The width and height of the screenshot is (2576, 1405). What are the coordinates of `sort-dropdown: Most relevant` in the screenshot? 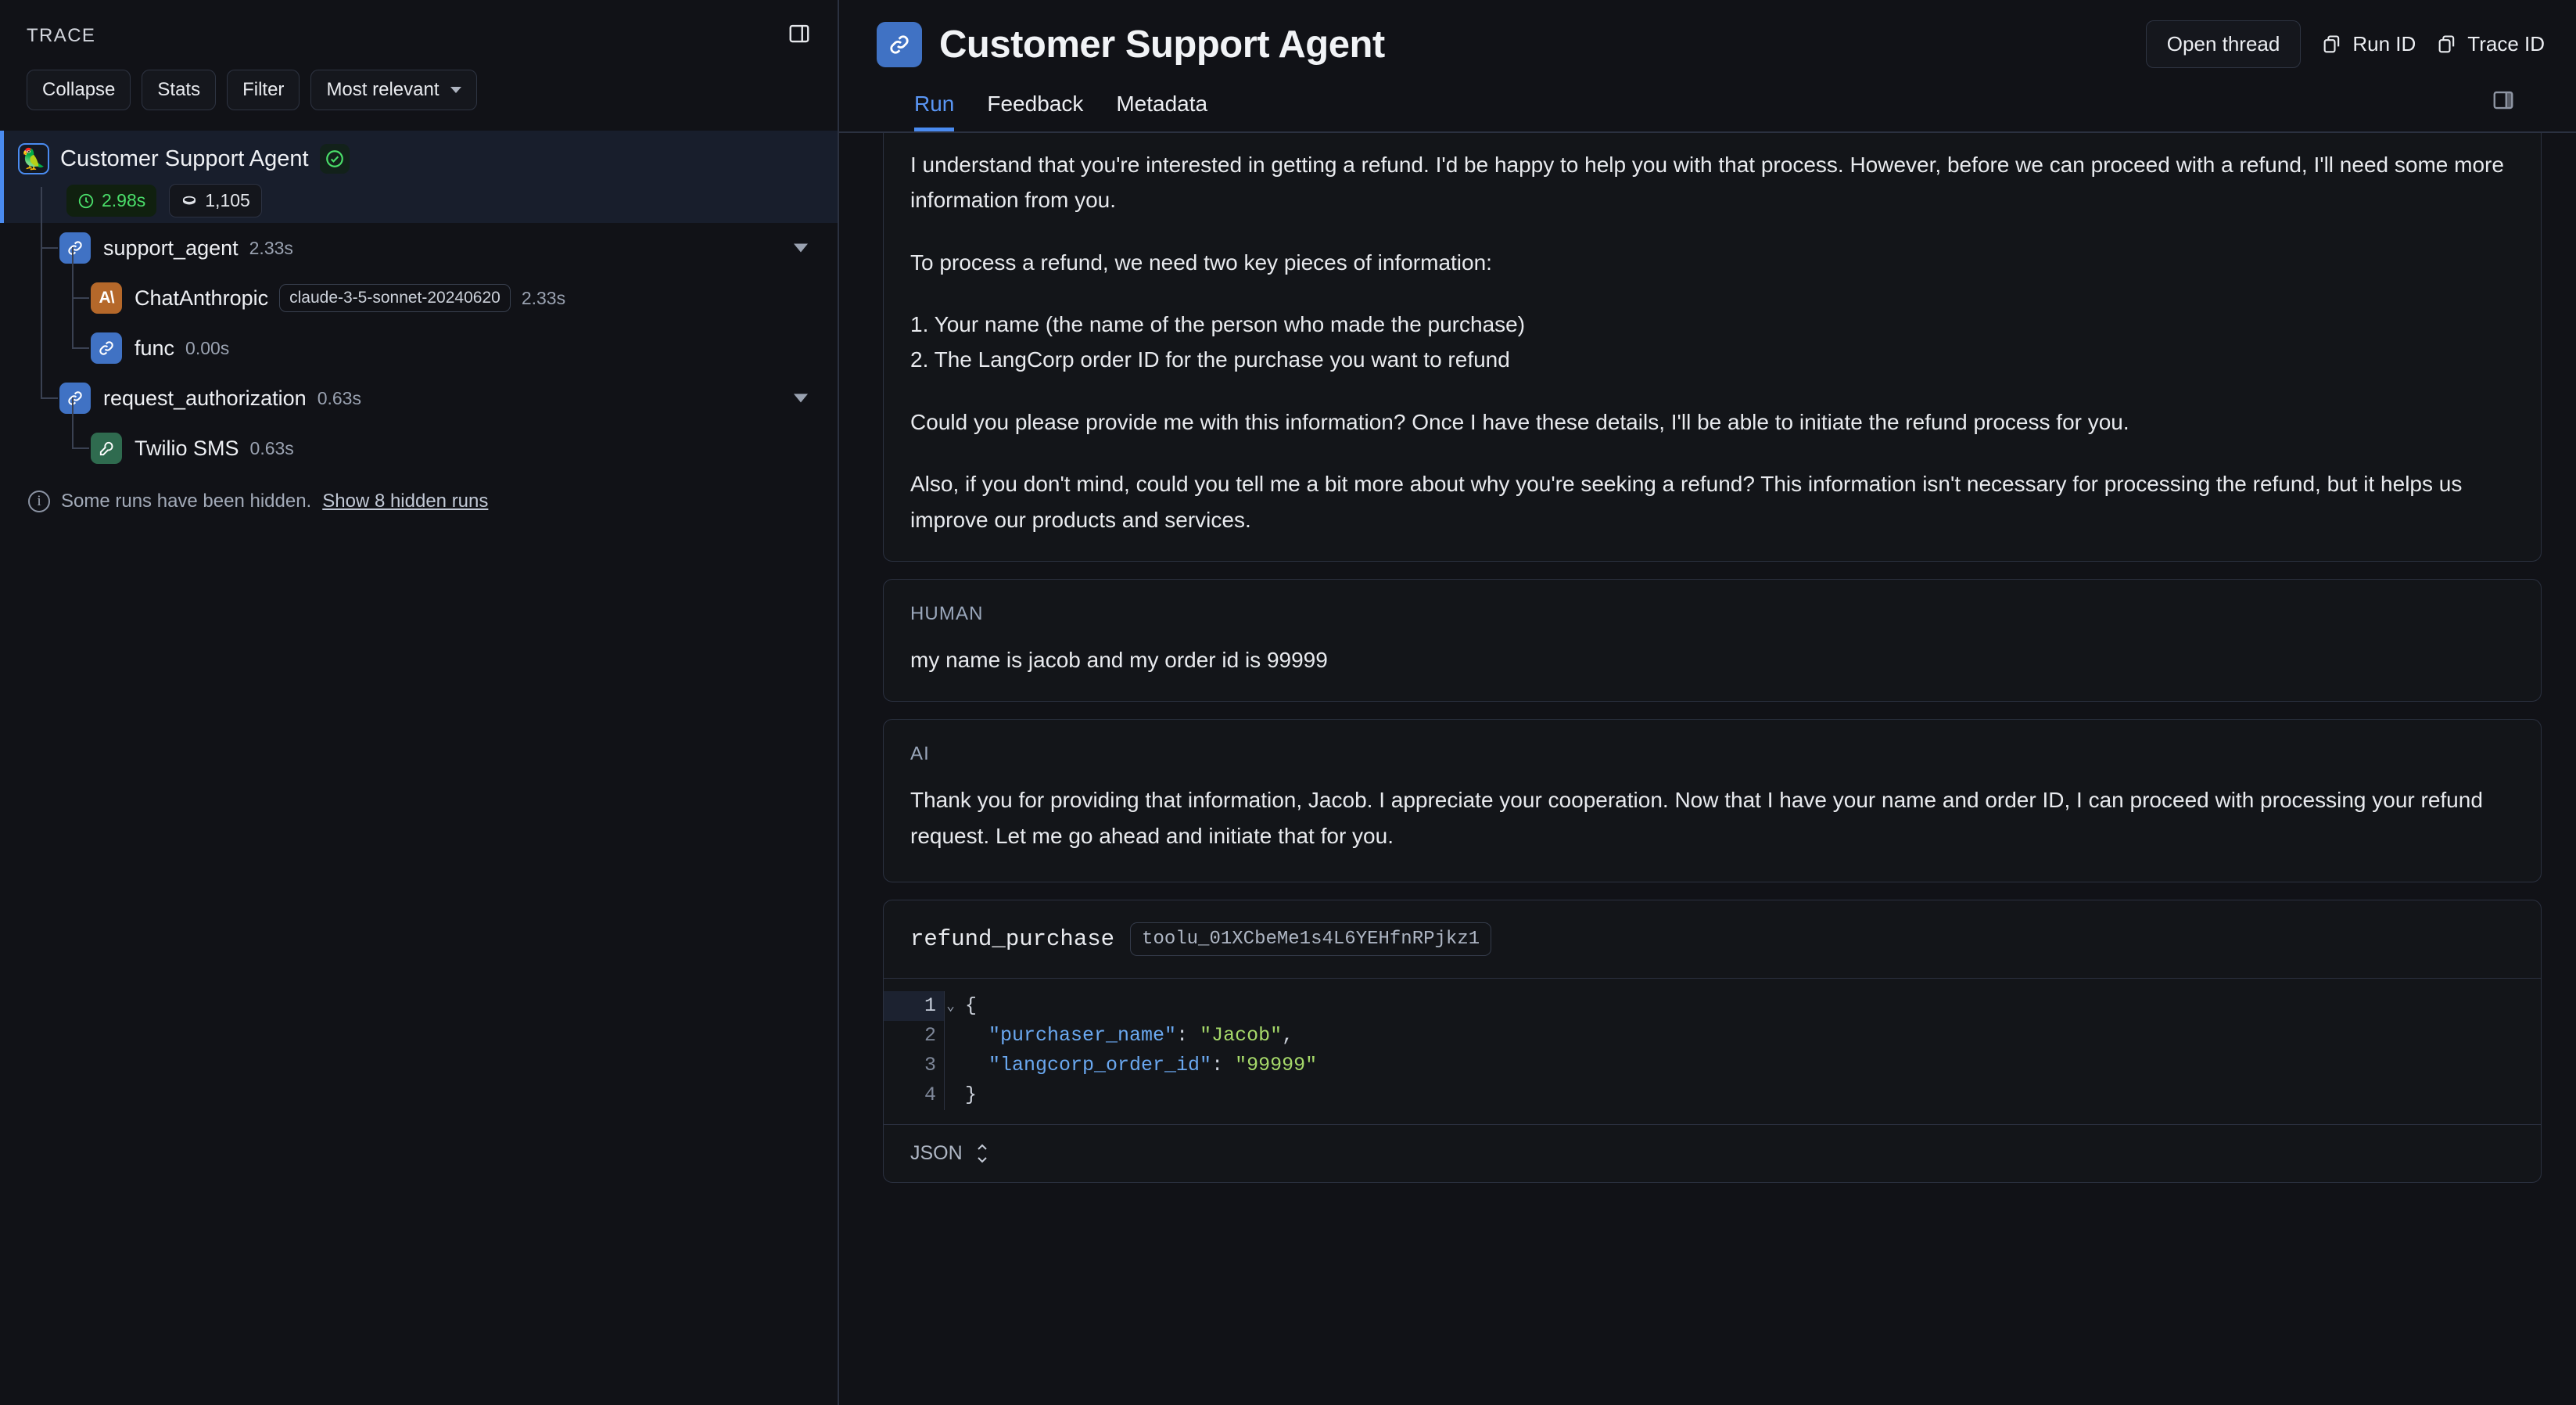 It's located at (393, 90).